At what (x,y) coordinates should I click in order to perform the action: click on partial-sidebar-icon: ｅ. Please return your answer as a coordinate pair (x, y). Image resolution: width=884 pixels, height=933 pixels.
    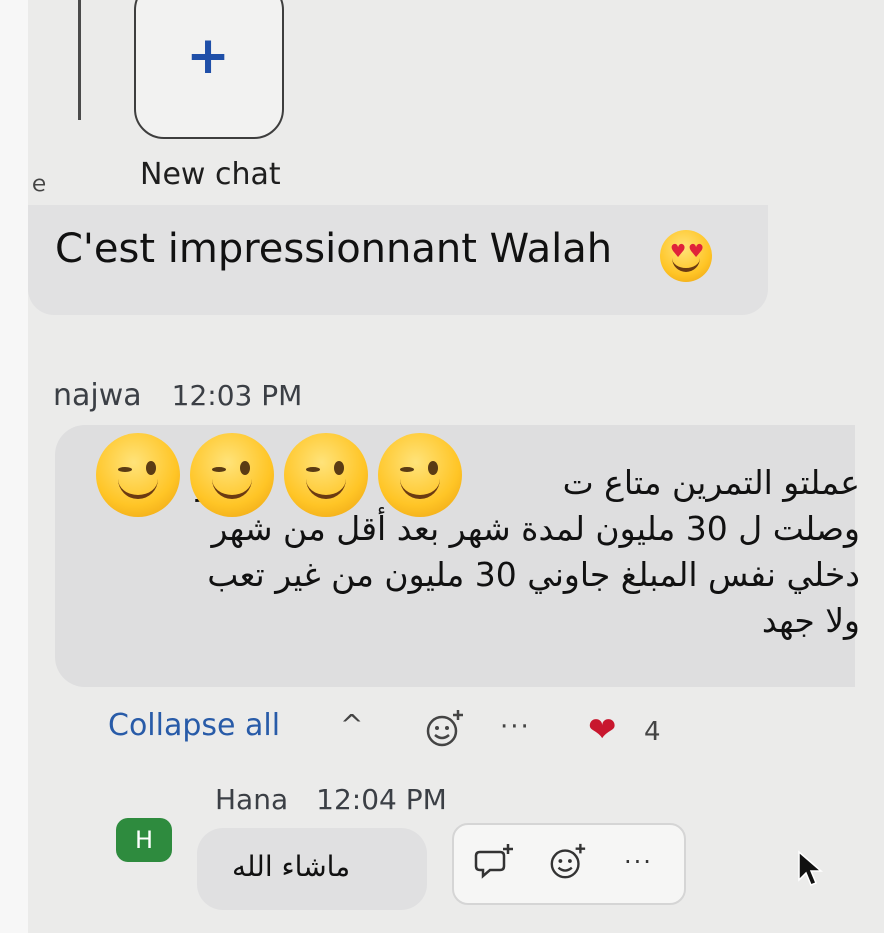
    Looking at the image, I should click on (39, 184).